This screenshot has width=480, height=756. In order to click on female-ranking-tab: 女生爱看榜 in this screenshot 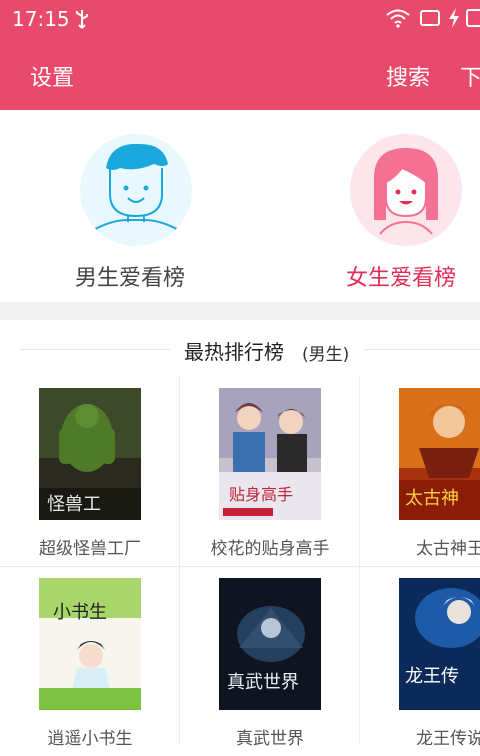, I will do `click(395, 206)`.